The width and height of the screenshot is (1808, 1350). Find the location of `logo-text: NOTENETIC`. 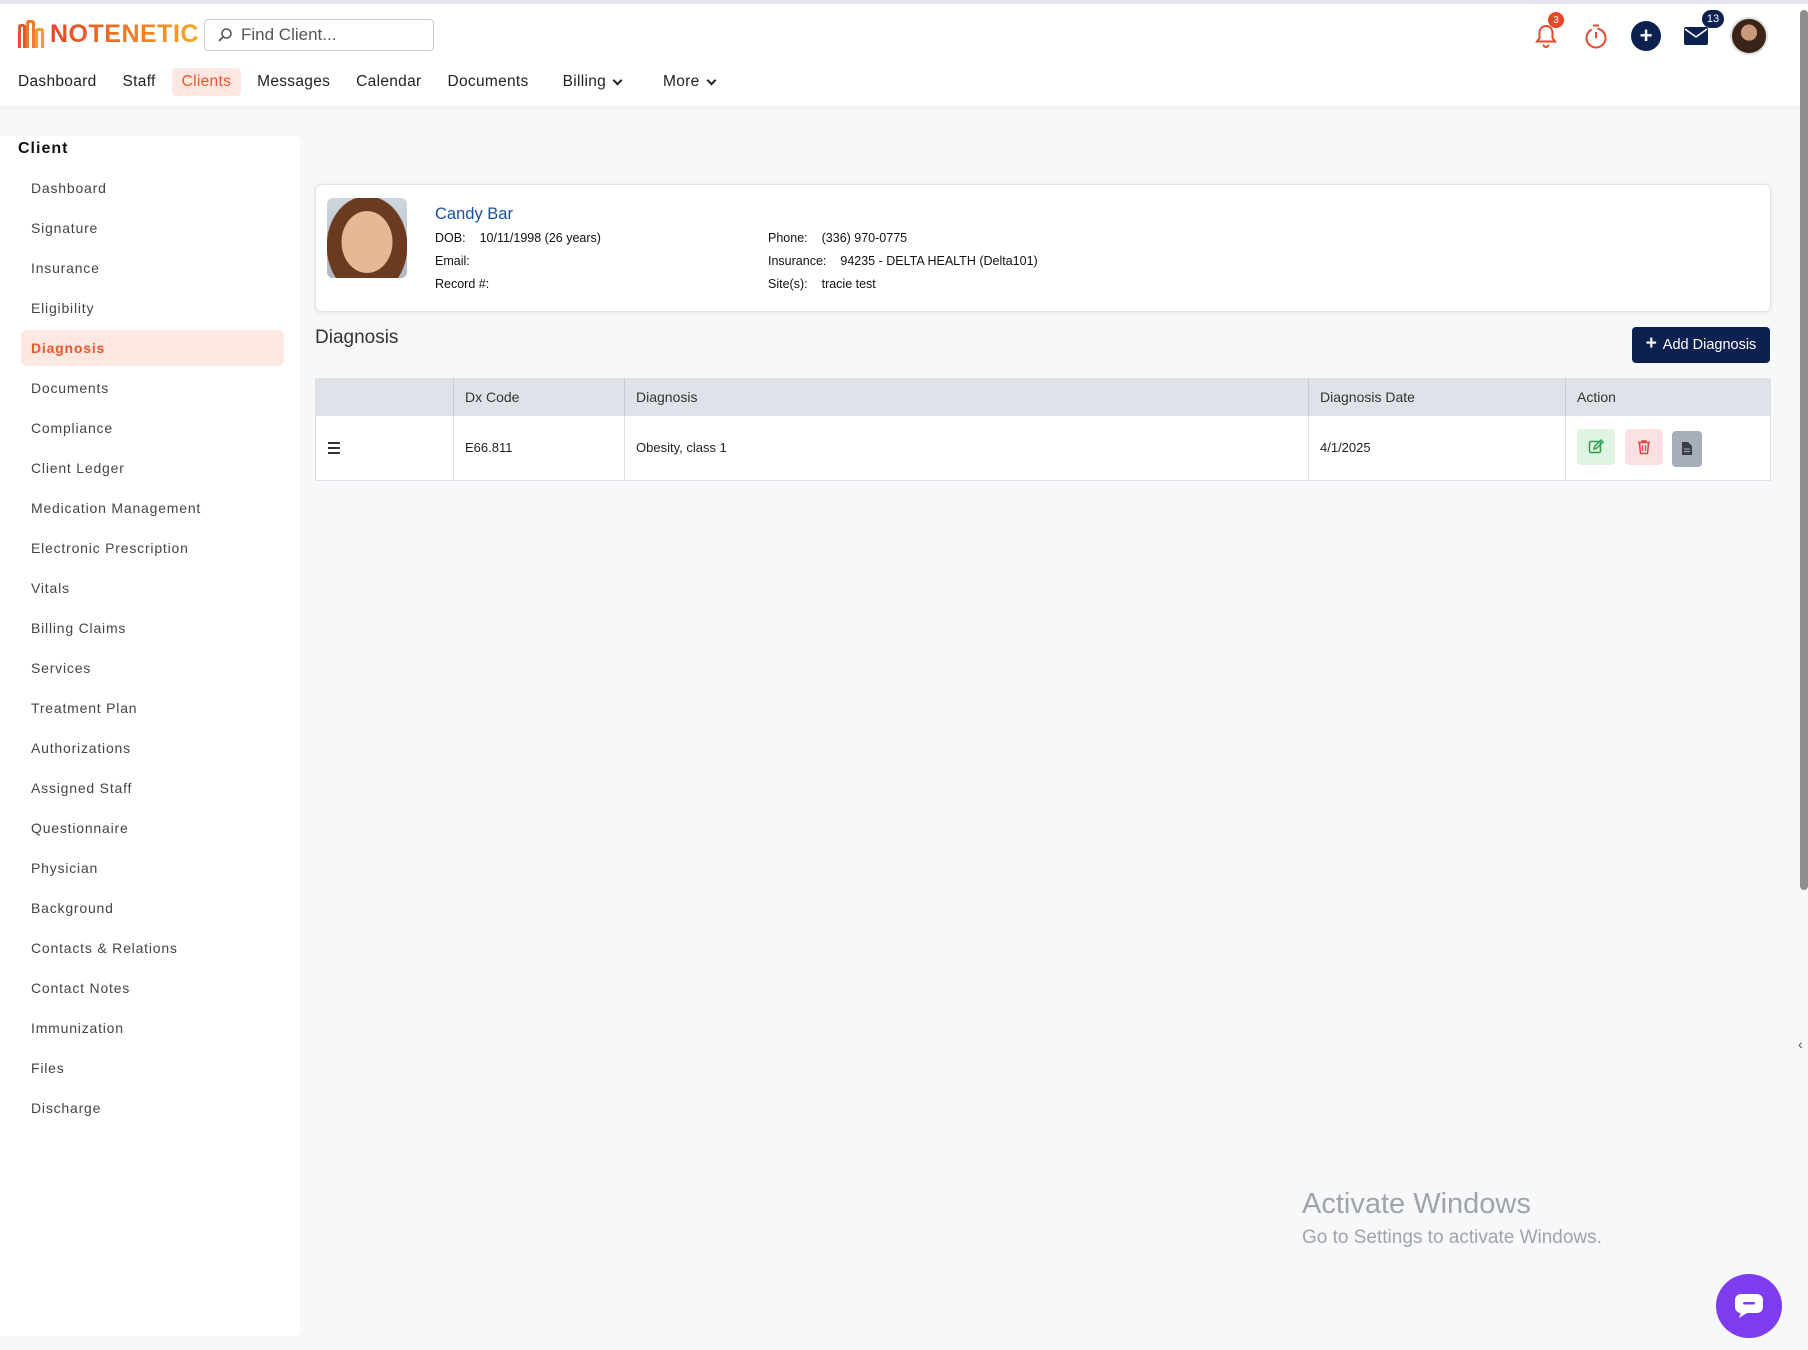

logo-text: NOTENETIC is located at coordinates (124, 33).